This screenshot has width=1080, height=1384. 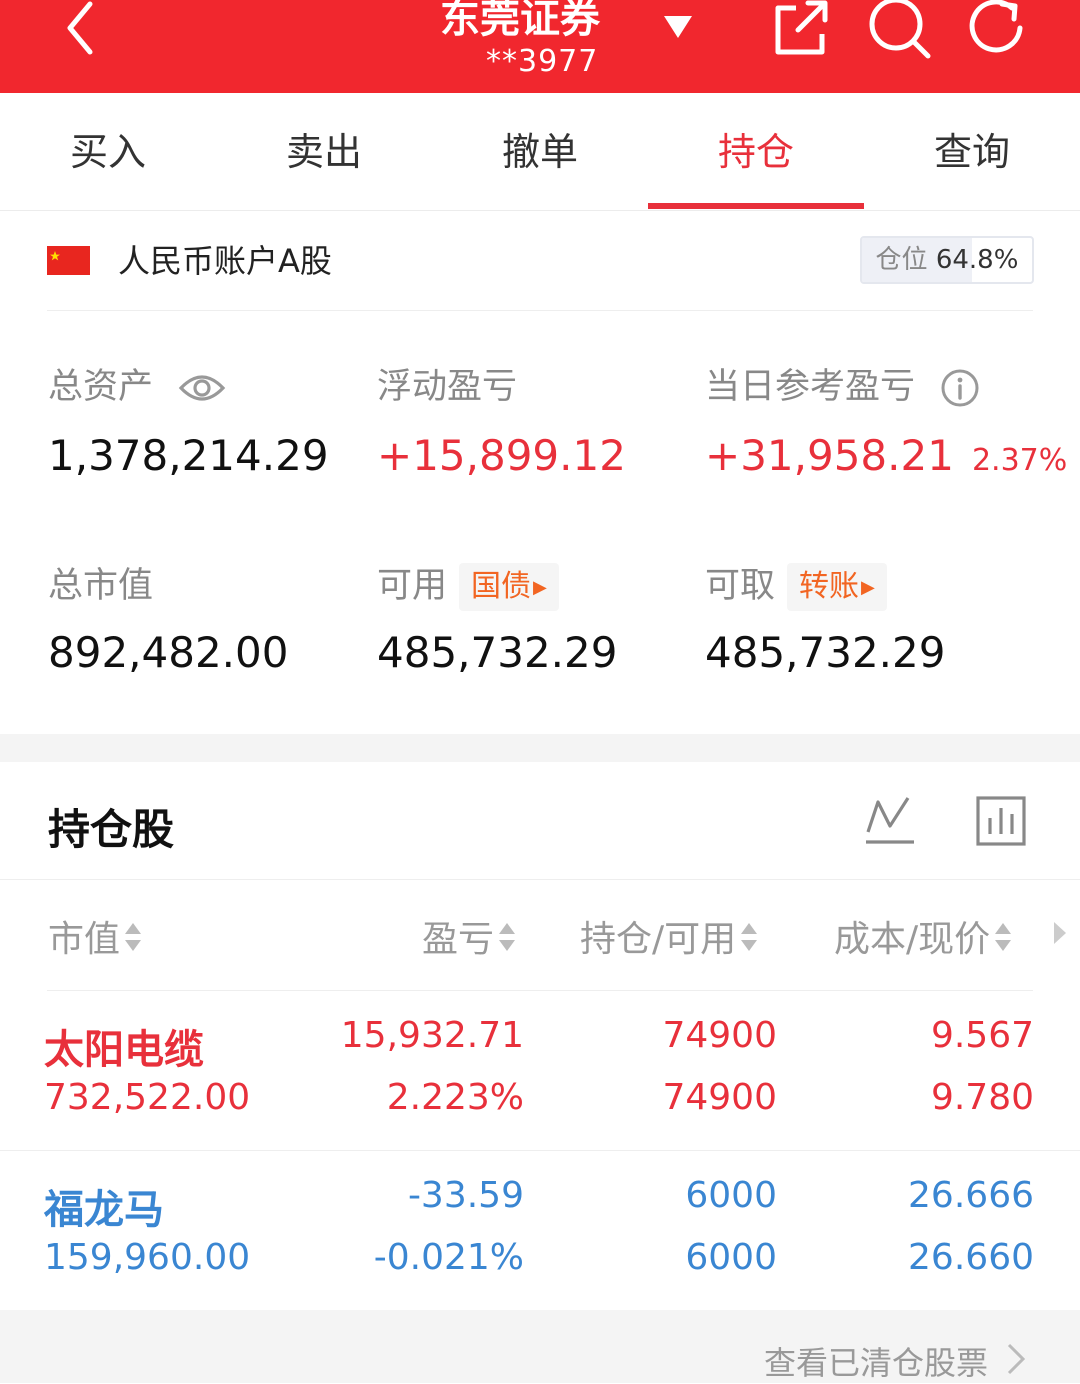 I want to click on position-value: 64.8%, so click(x=977, y=260).